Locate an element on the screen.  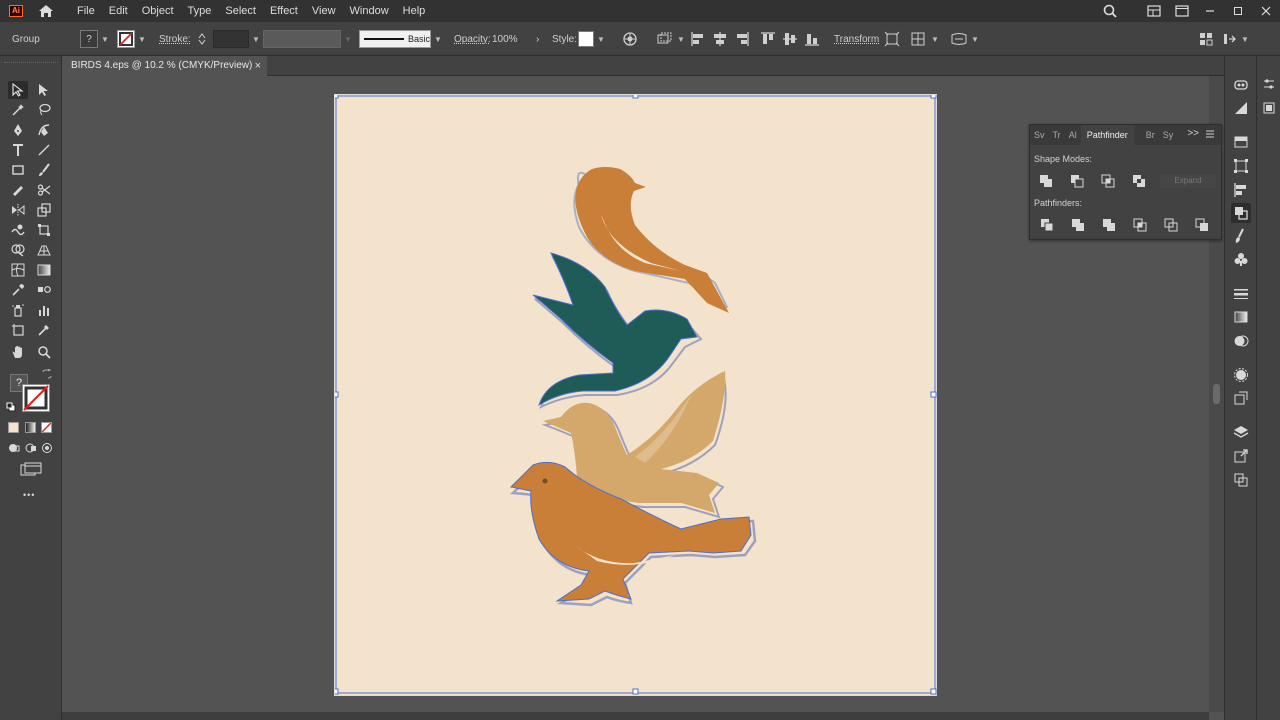
stepper-arrows-icon is located at coordinates (202, 39).